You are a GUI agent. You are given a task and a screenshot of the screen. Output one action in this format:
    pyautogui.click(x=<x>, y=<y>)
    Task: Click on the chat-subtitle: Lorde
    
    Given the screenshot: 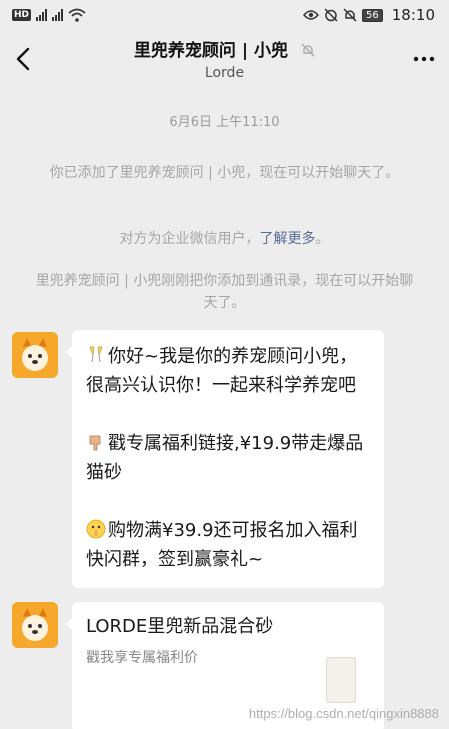 What is the action you would take?
    pyautogui.click(x=224, y=73)
    